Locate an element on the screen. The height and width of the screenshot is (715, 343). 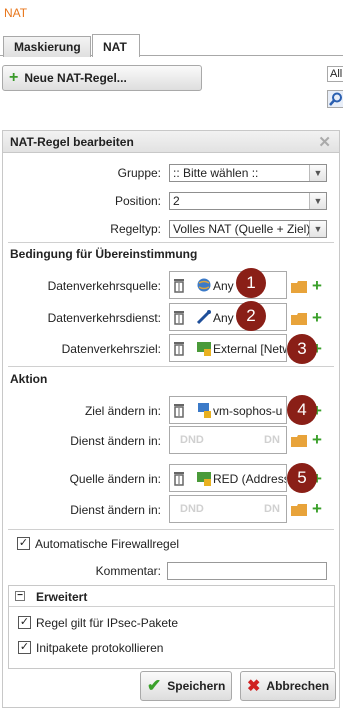
collapse-icon: − is located at coordinates (20, 596).